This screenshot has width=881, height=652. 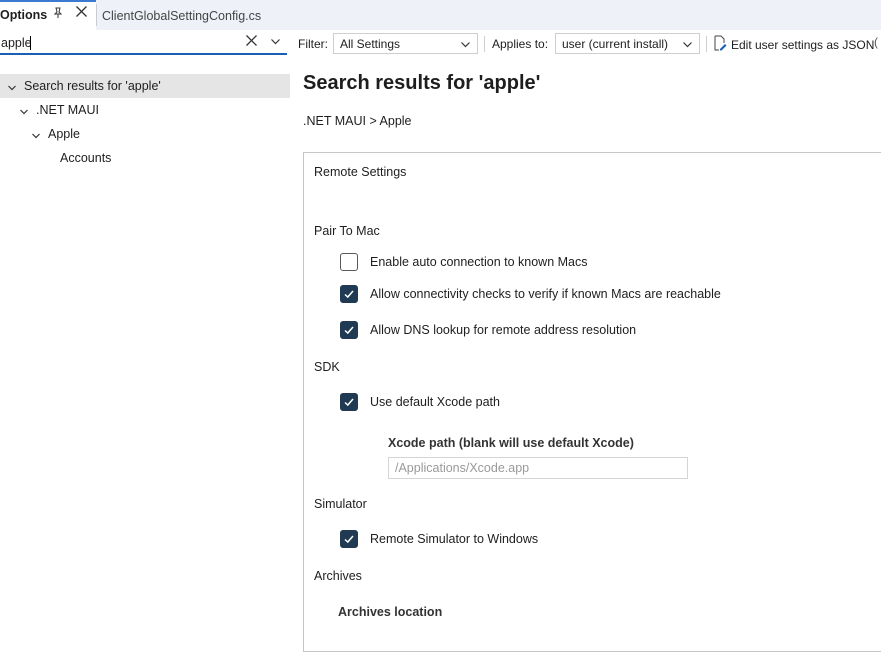 What do you see at coordinates (145, 110) in the screenshot?
I see `tree-item-net-maui: .NET MAUI` at bounding box center [145, 110].